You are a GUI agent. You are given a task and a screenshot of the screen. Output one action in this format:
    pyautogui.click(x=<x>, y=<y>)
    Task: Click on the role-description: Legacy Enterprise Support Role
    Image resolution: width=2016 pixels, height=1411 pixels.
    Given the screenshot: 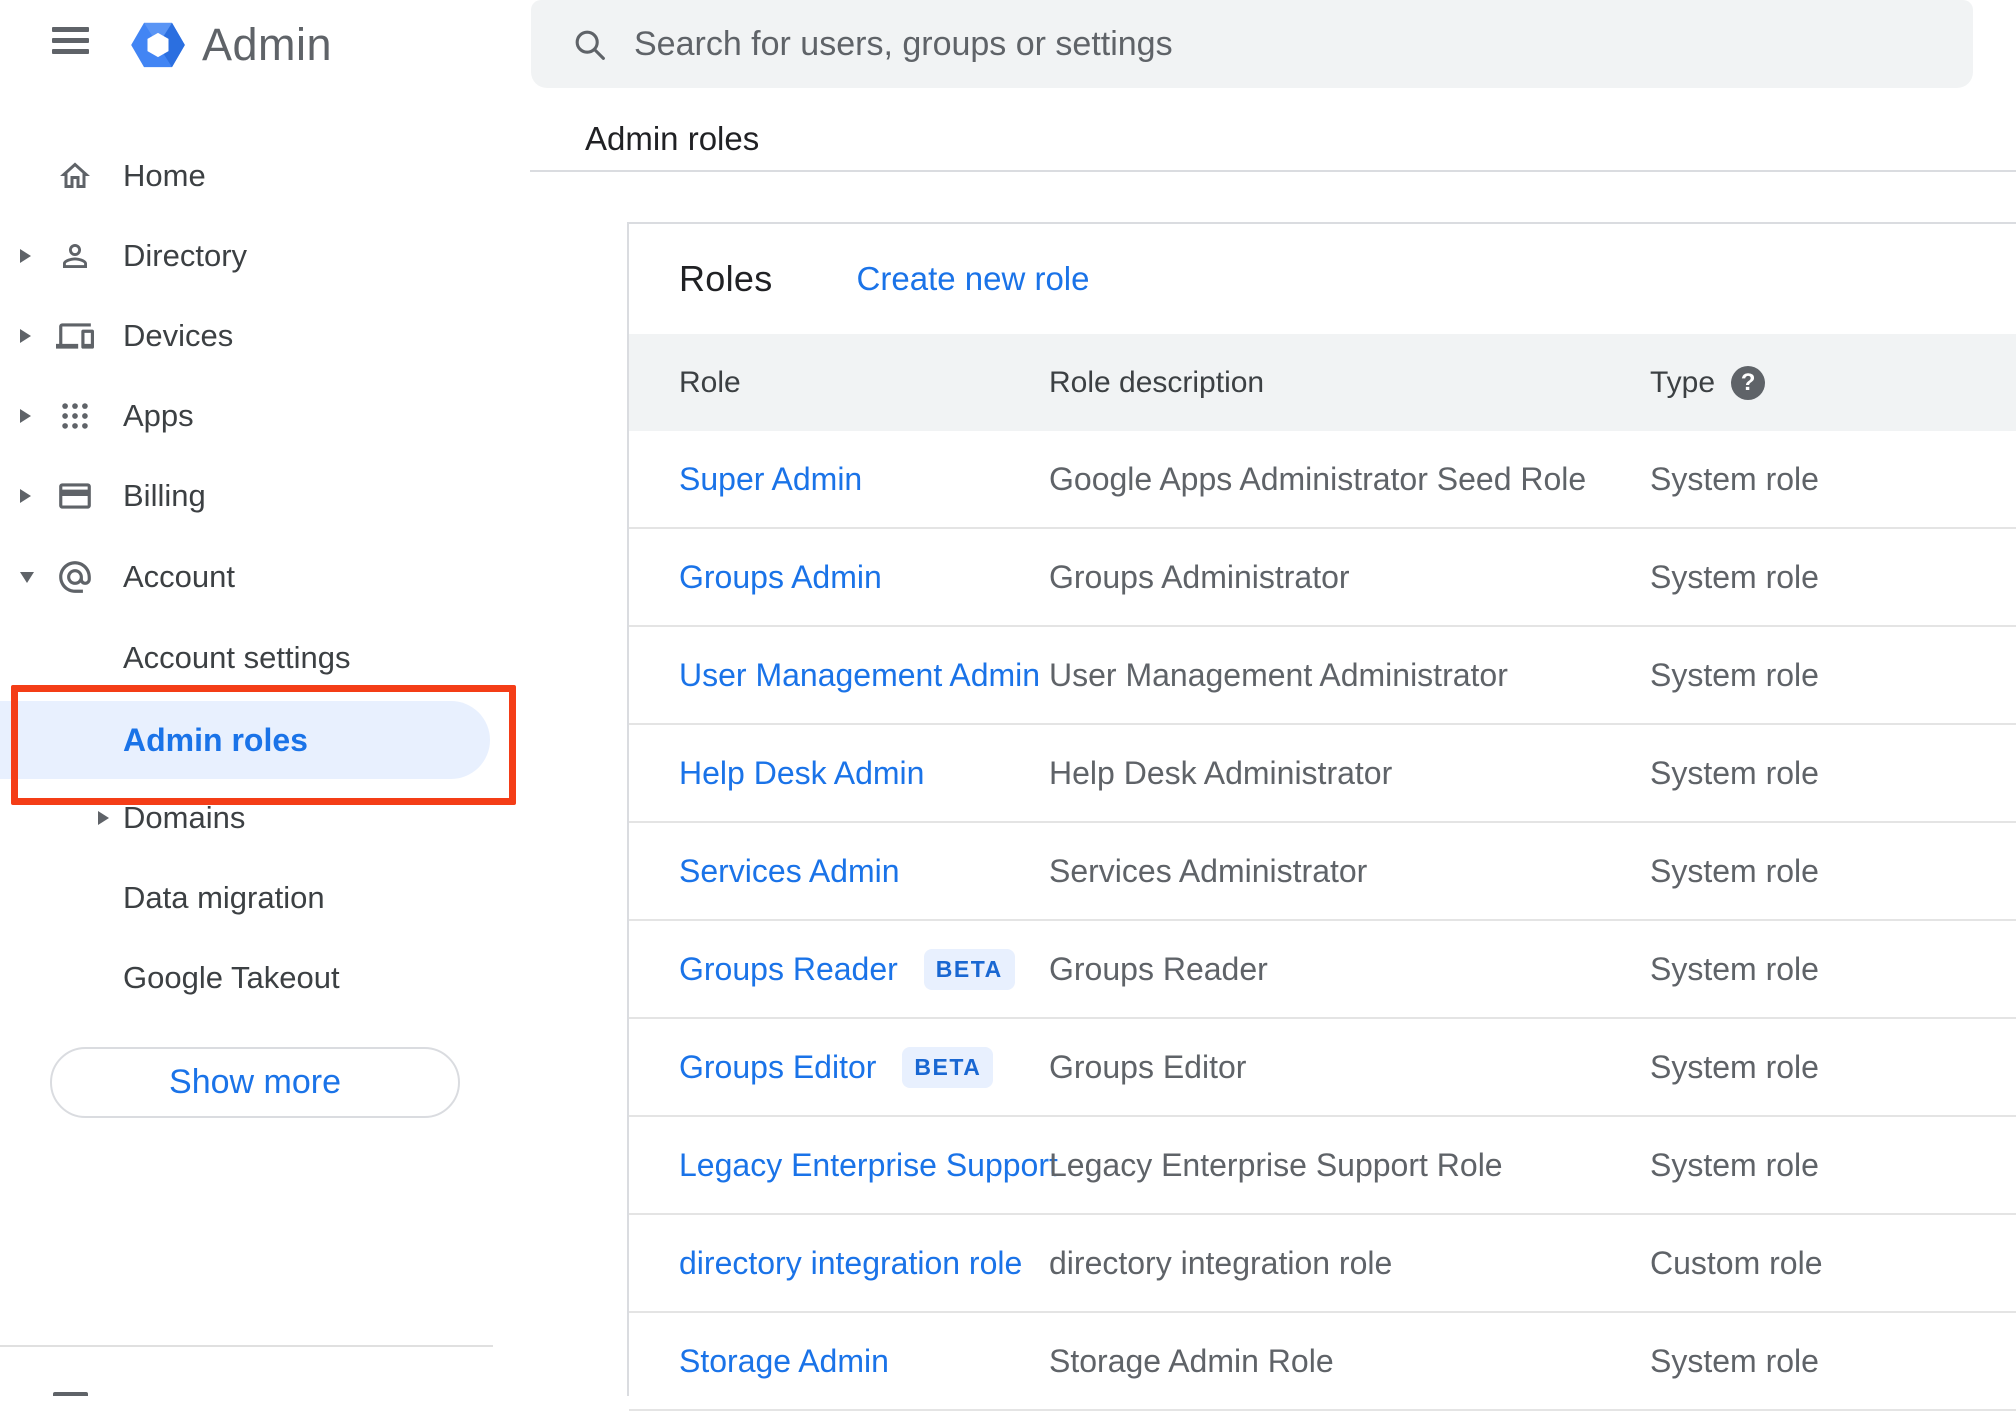 What is the action you would take?
    pyautogui.click(x=1276, y=1164)
    